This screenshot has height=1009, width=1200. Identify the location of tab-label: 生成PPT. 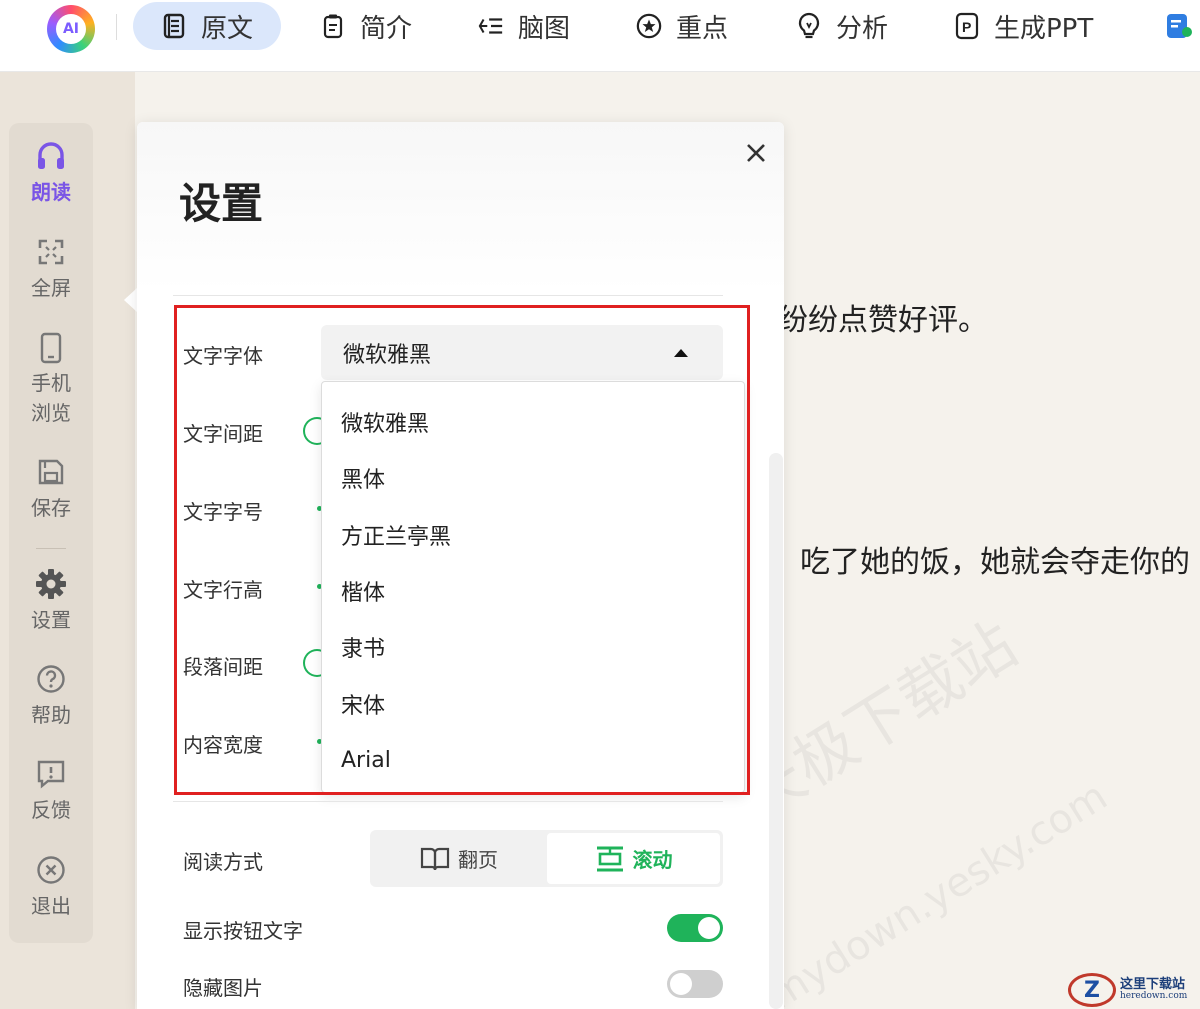
(1044, 28).